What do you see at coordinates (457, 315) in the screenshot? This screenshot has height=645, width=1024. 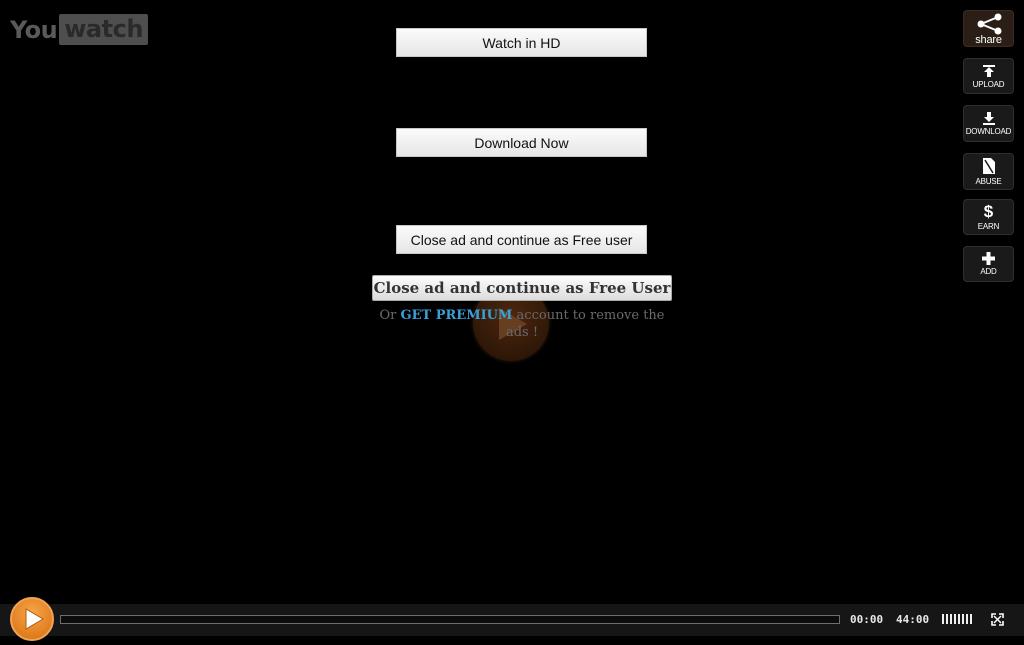 I see `get-premium-link: GET PREMIUM` at bounding box center [457, 315].